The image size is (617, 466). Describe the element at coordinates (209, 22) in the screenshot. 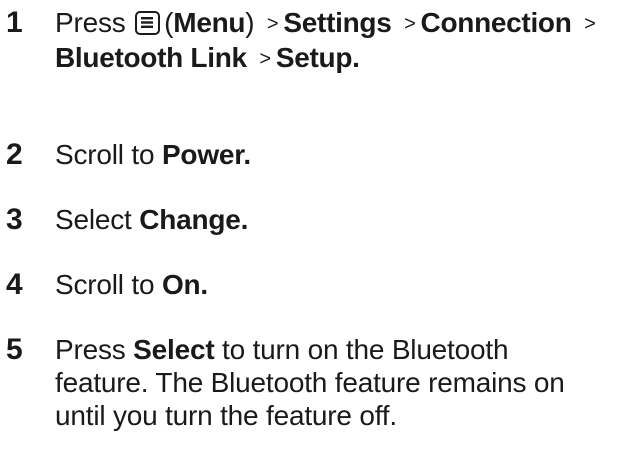

I see `menu-label: Menu` at that location.